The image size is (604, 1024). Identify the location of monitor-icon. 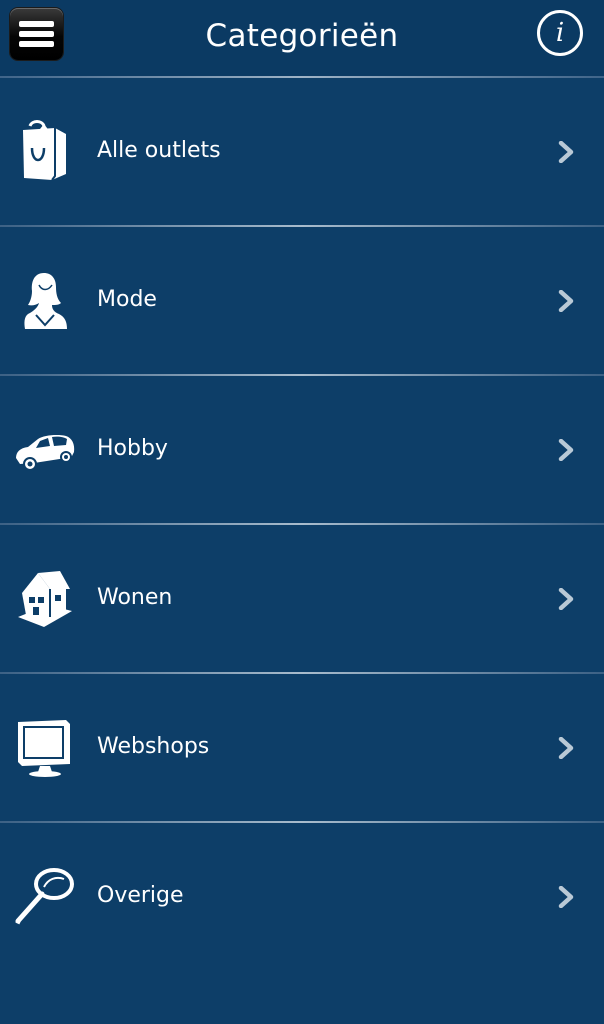
(44, 748).